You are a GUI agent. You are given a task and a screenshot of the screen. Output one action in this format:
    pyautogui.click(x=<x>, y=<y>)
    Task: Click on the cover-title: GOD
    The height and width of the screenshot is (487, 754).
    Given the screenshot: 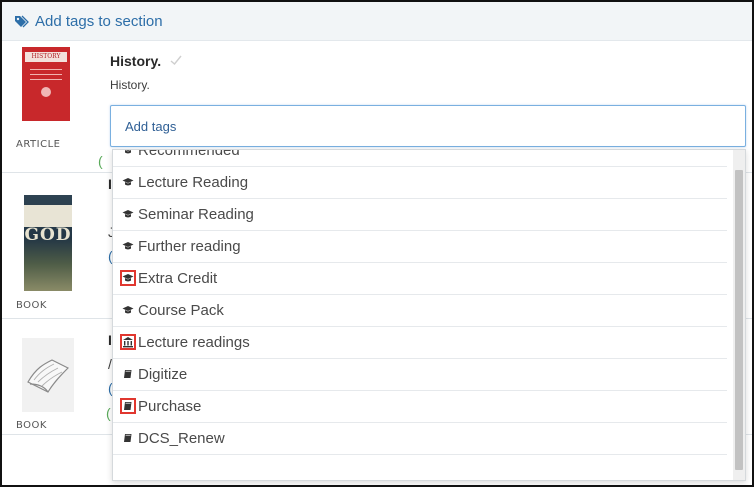 What is the action you would take?
    pyautogui.click(x=48, y=235)
    